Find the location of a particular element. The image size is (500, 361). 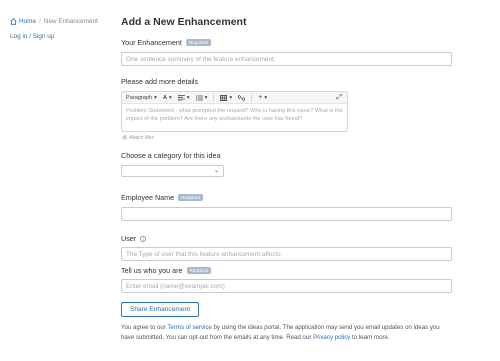

email-input: Enter email (name@example.com) is located at coordinates (286, 286).